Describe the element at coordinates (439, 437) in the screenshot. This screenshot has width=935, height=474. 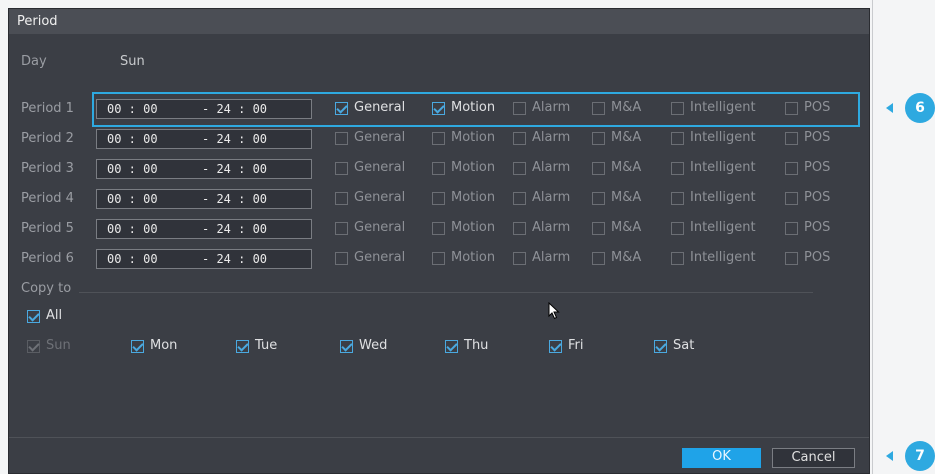
I see `footer-divider` at that location.